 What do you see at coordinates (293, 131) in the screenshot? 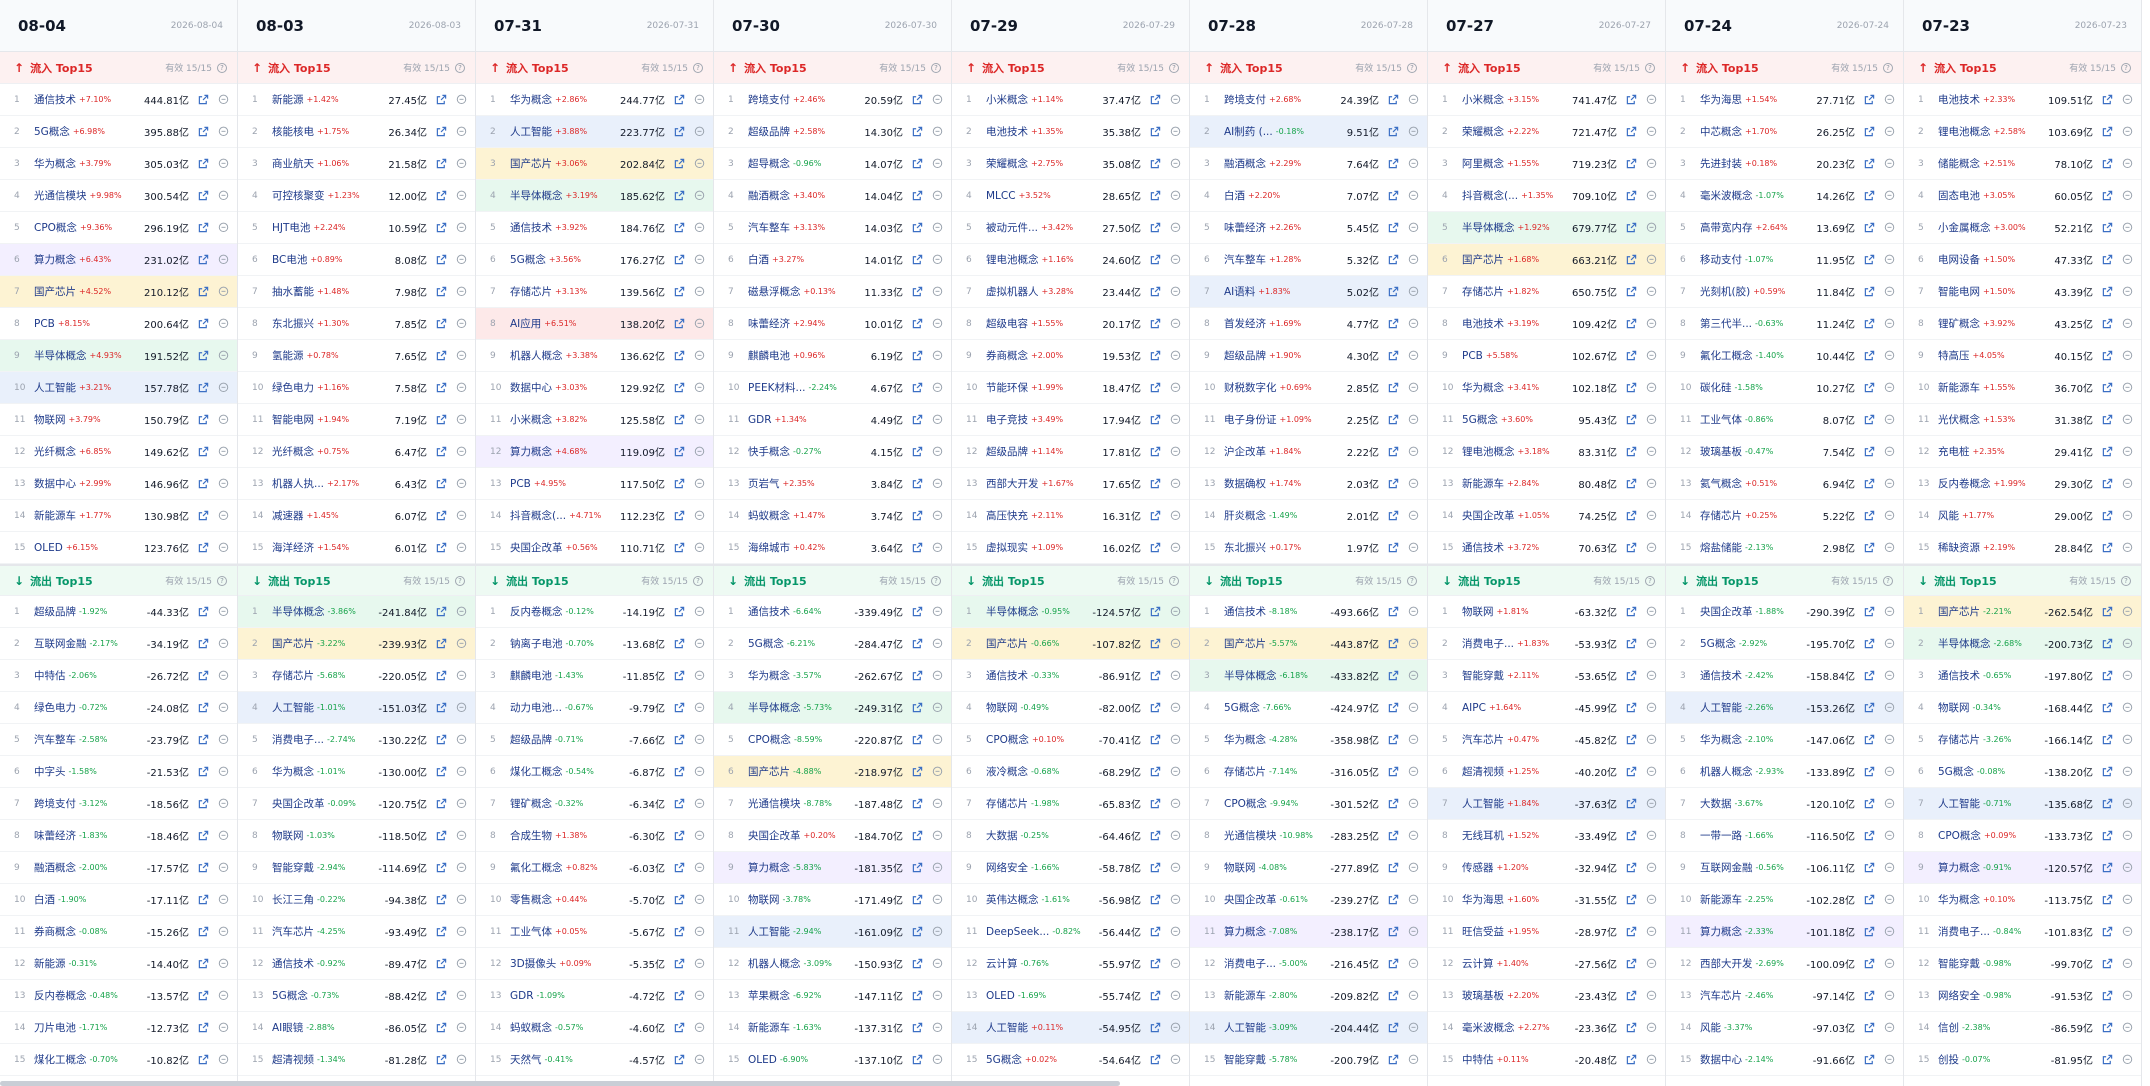
I see `sector-name-link: 核能核电` at bounding box center [293, 131].